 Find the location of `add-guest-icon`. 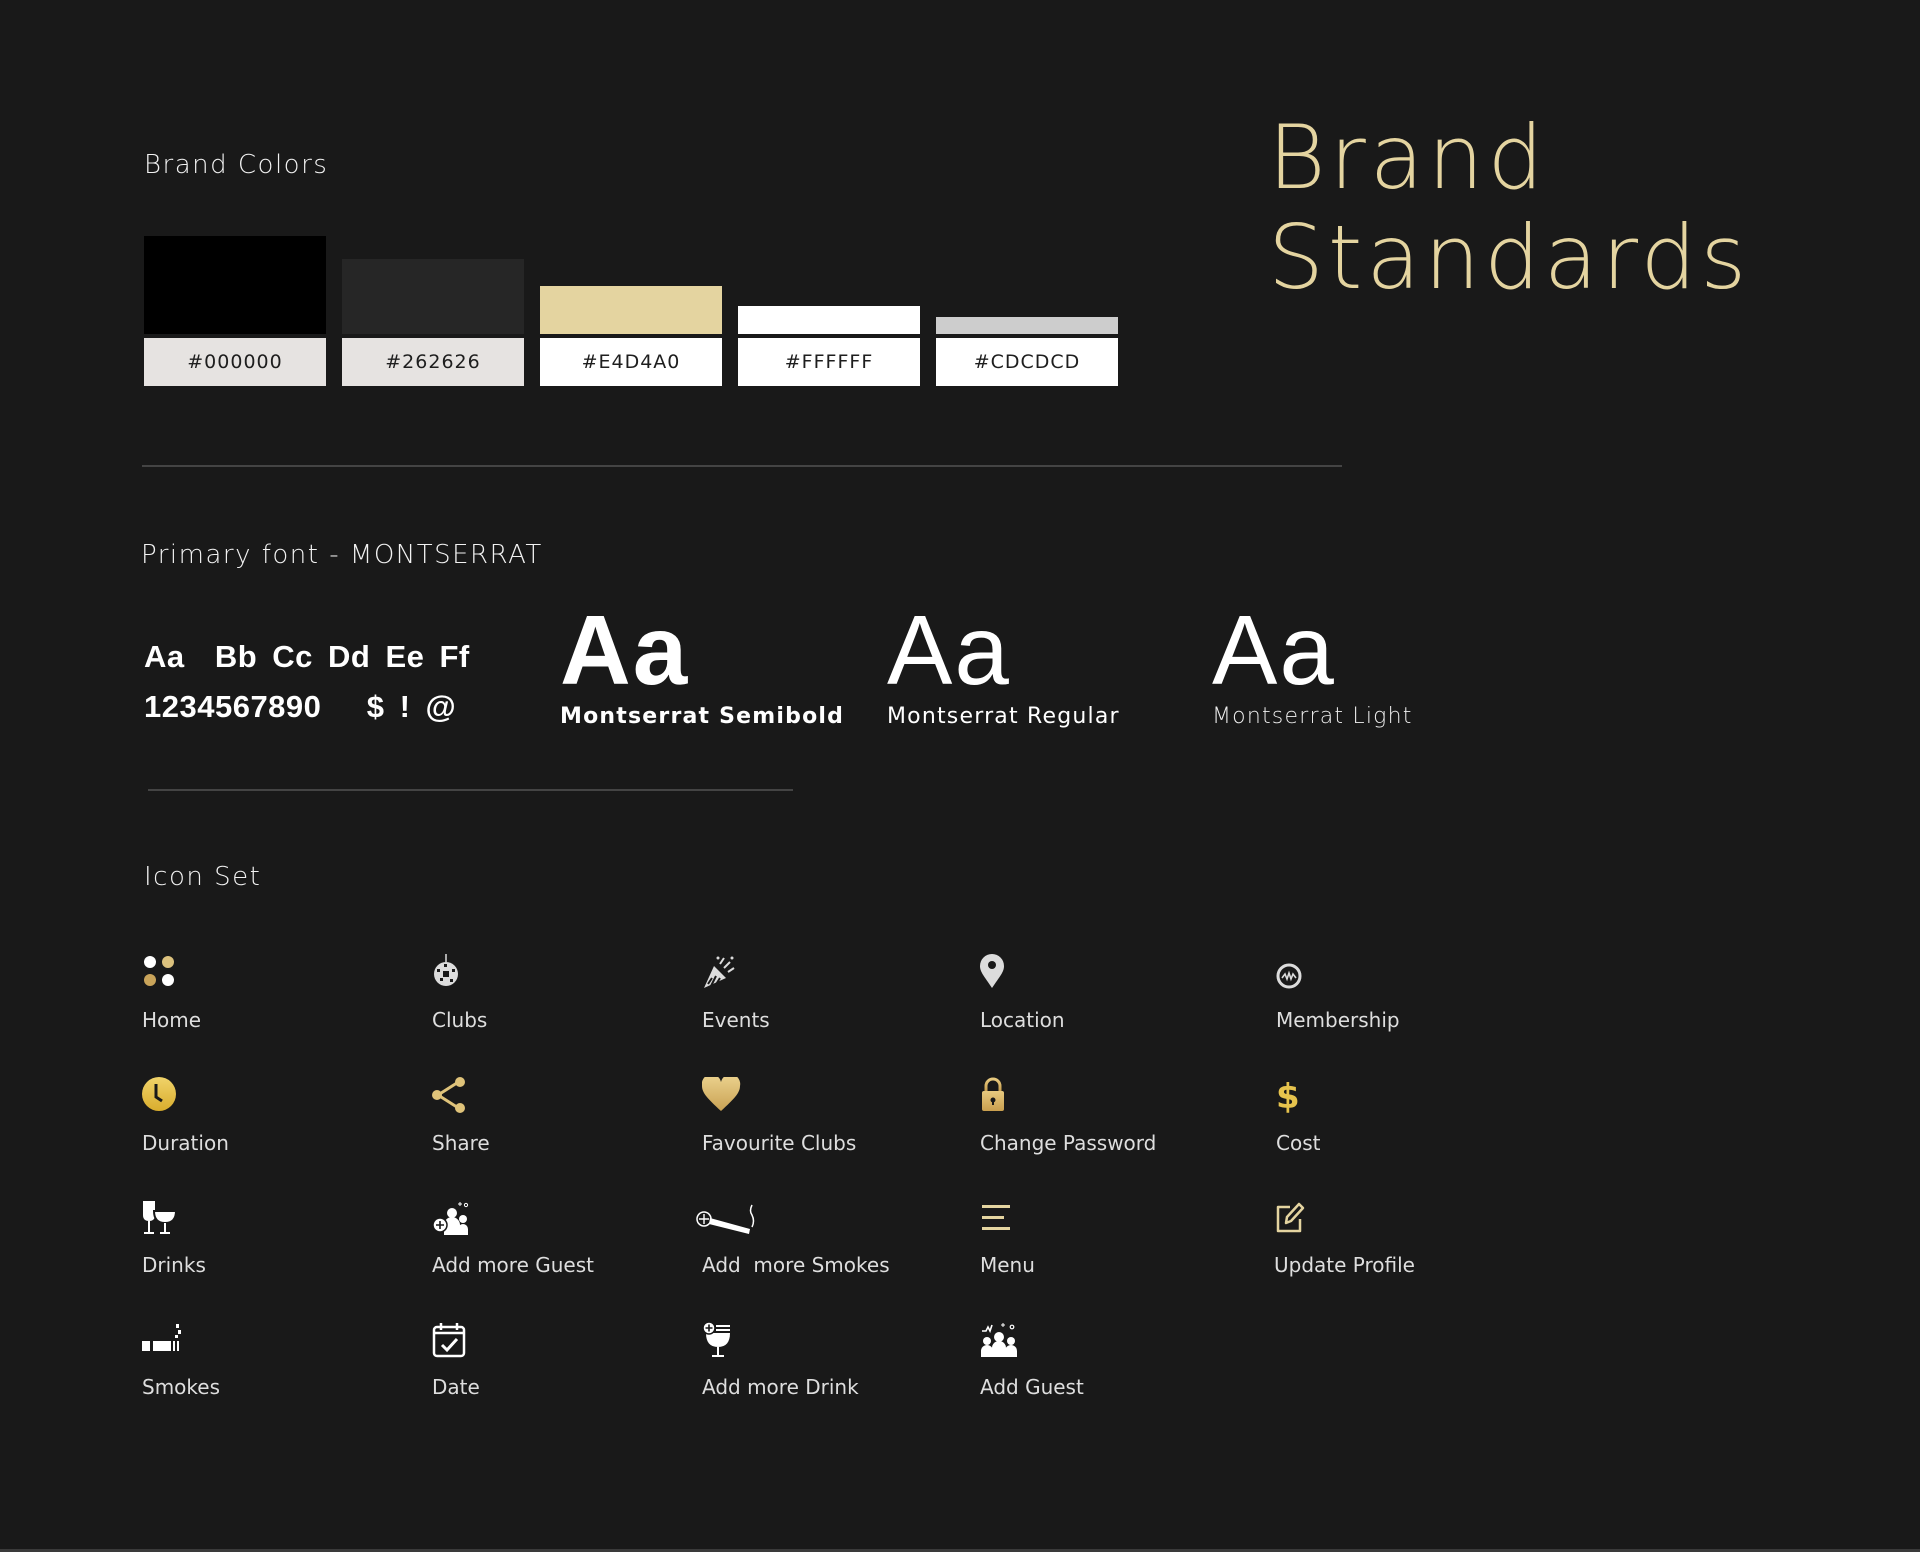

add-guest-icon is located at coordinates (452, 1219).